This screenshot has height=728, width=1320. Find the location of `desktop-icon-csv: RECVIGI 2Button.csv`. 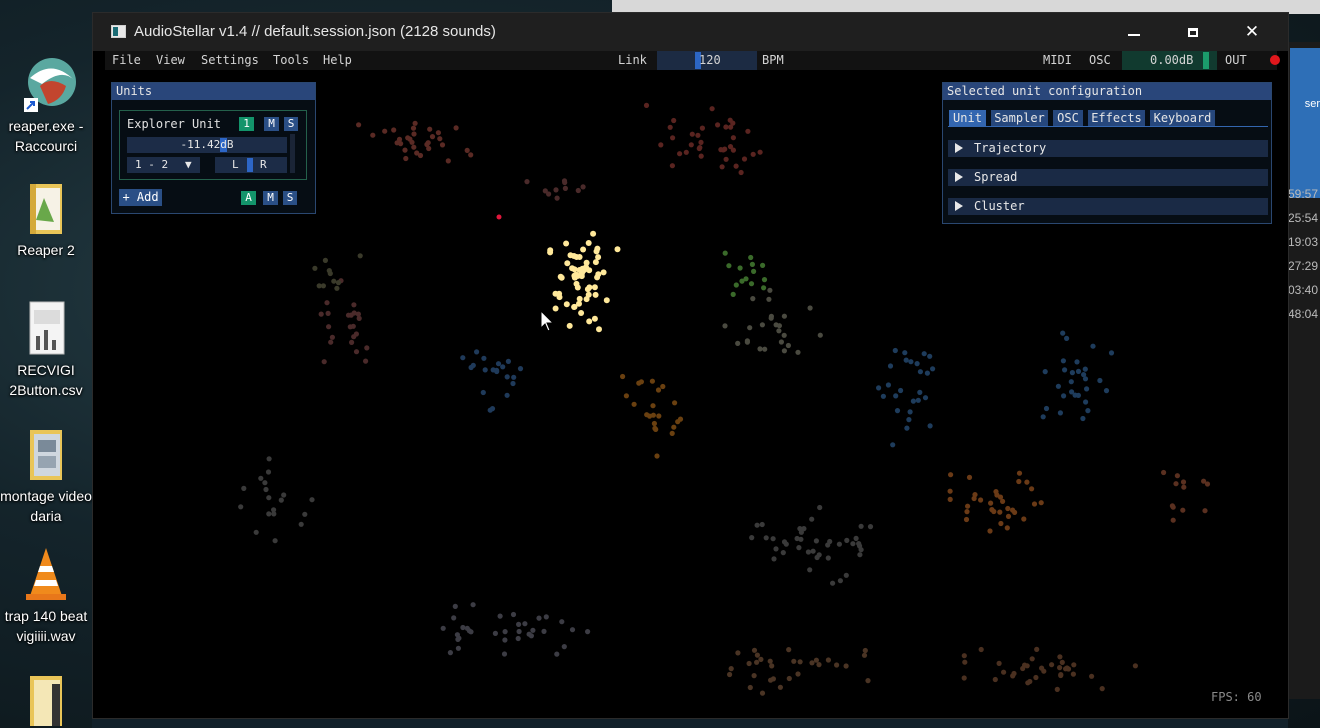

desktop-icon-csv: RECVIGI 2Button.csv is located at coordinates (46, 350).